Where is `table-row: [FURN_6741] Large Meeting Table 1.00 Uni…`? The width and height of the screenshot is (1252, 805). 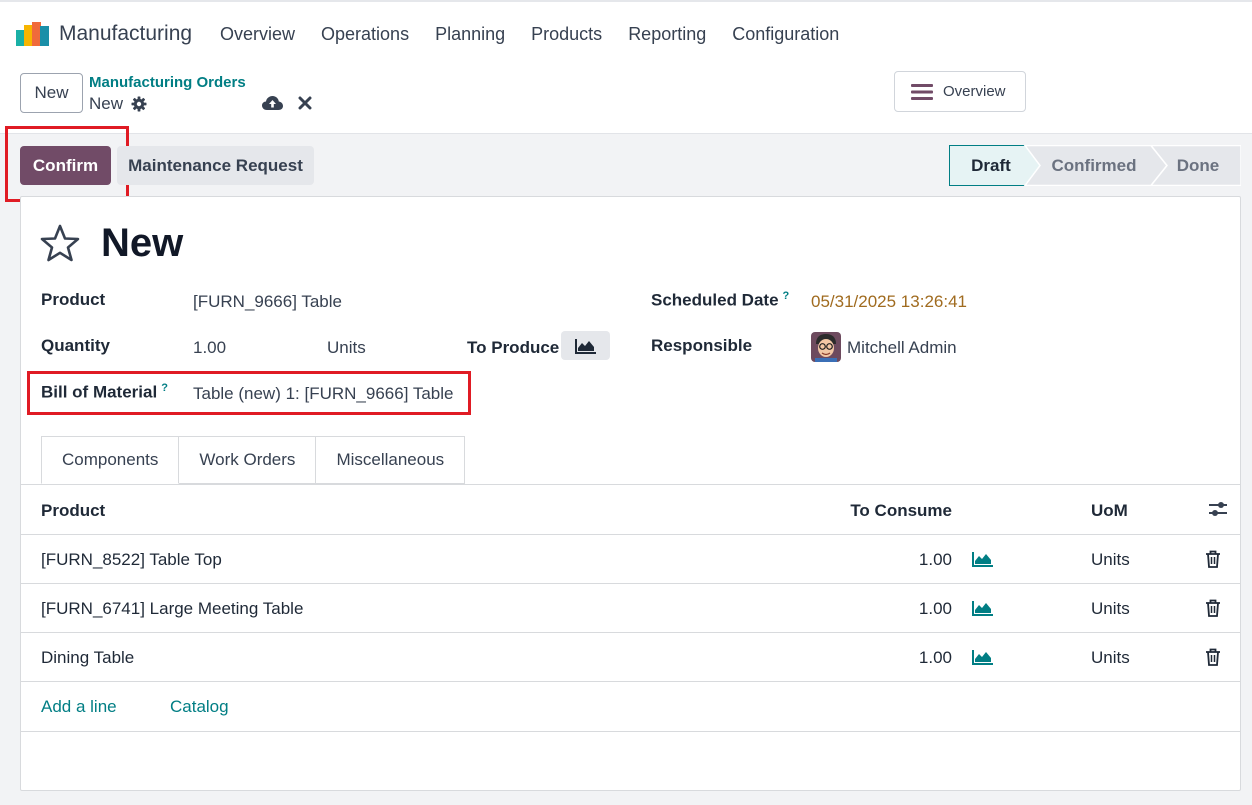 table-row: [FURN_6741] Large Meeting Table 1.00 Uni… is located at coordinates (630, 608).